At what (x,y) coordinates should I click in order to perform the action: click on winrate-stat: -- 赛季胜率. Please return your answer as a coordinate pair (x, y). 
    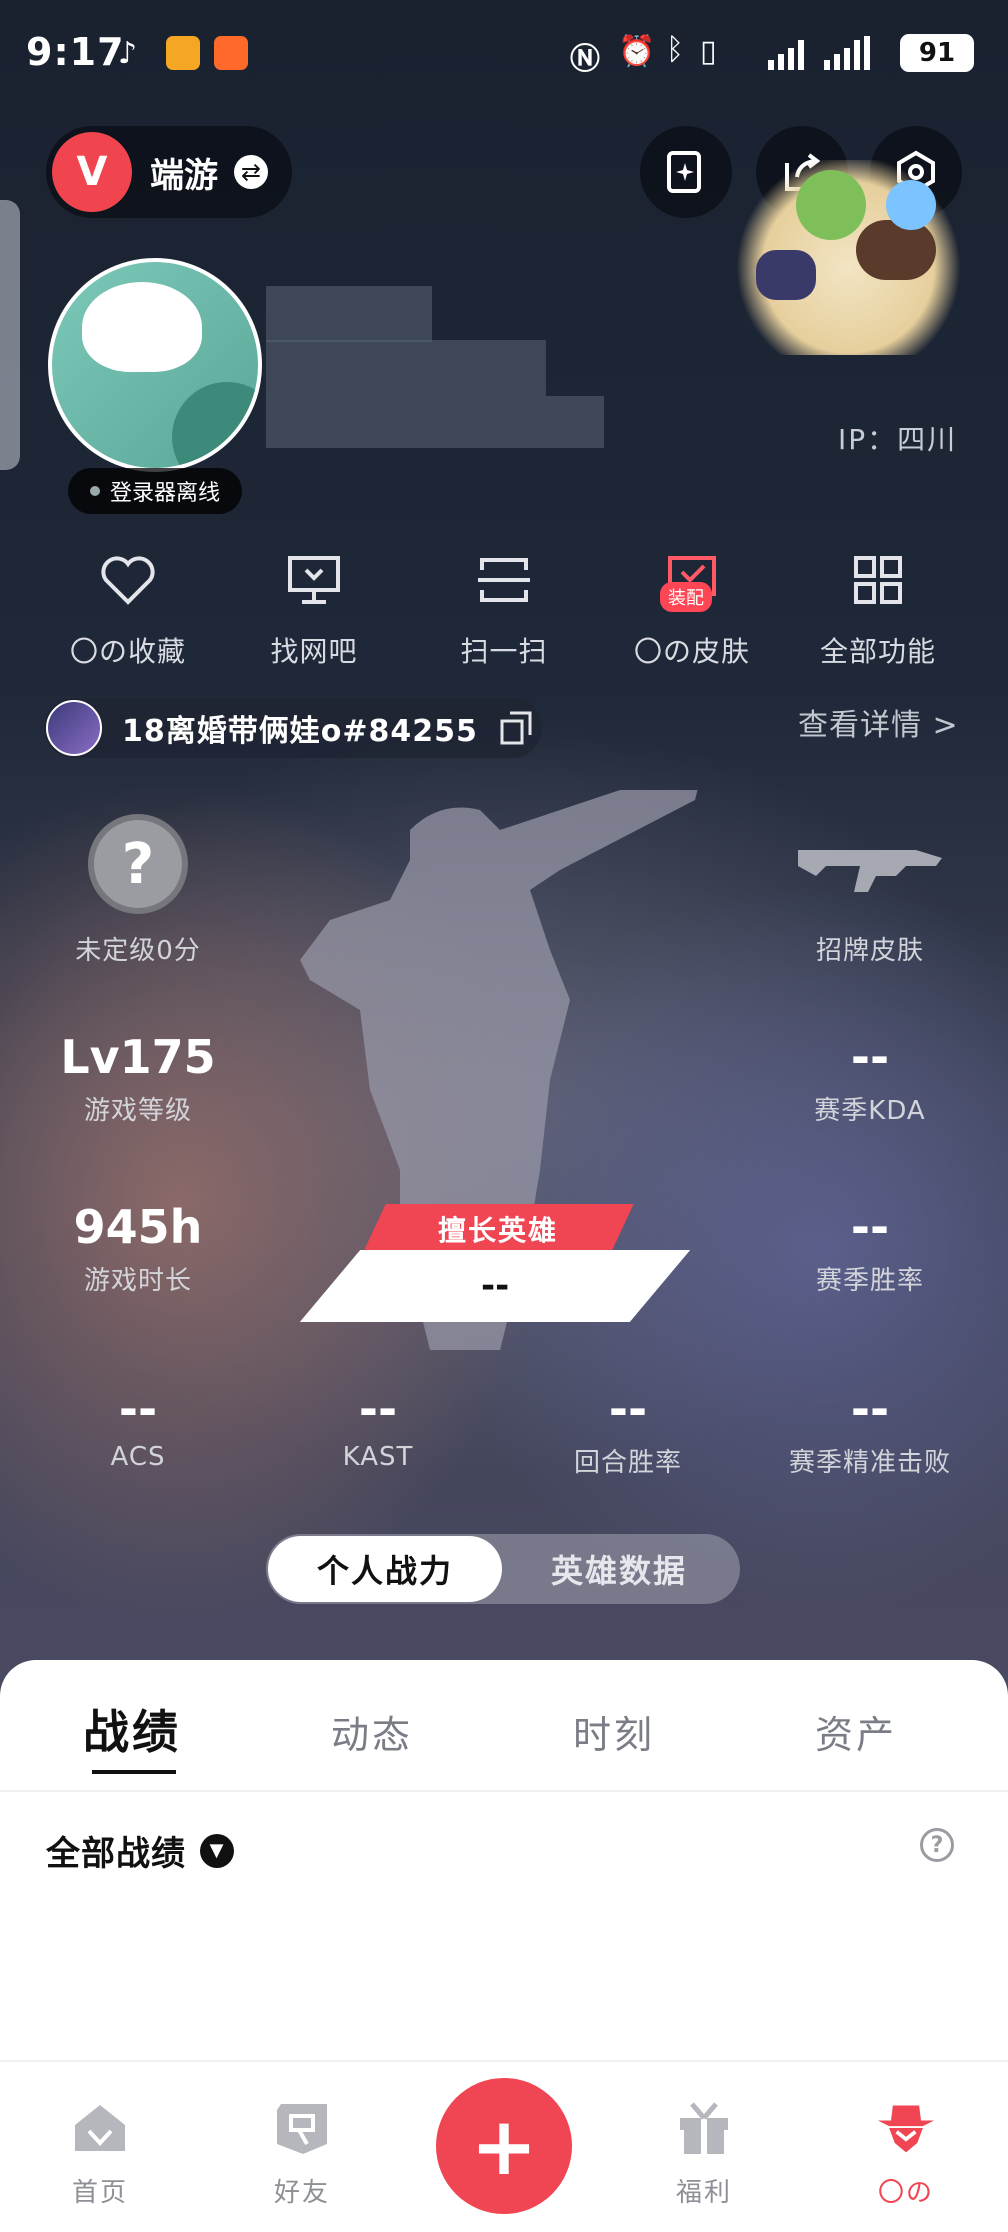
    Looking at the image, I should click on (870, 1248).